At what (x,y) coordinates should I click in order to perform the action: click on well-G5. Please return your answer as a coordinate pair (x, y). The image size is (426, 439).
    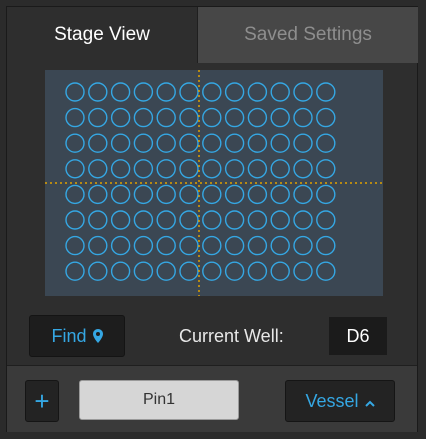
    Looking at the image, I should click on (166, 245).